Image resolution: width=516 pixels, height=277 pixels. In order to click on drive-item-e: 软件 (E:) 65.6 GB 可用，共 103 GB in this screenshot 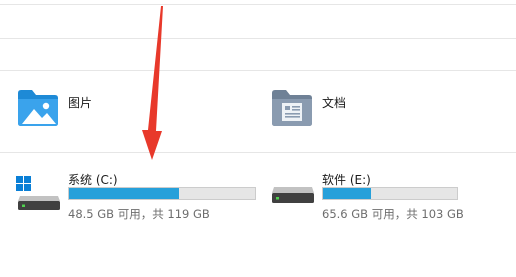, I will do `click(371, 196)`.